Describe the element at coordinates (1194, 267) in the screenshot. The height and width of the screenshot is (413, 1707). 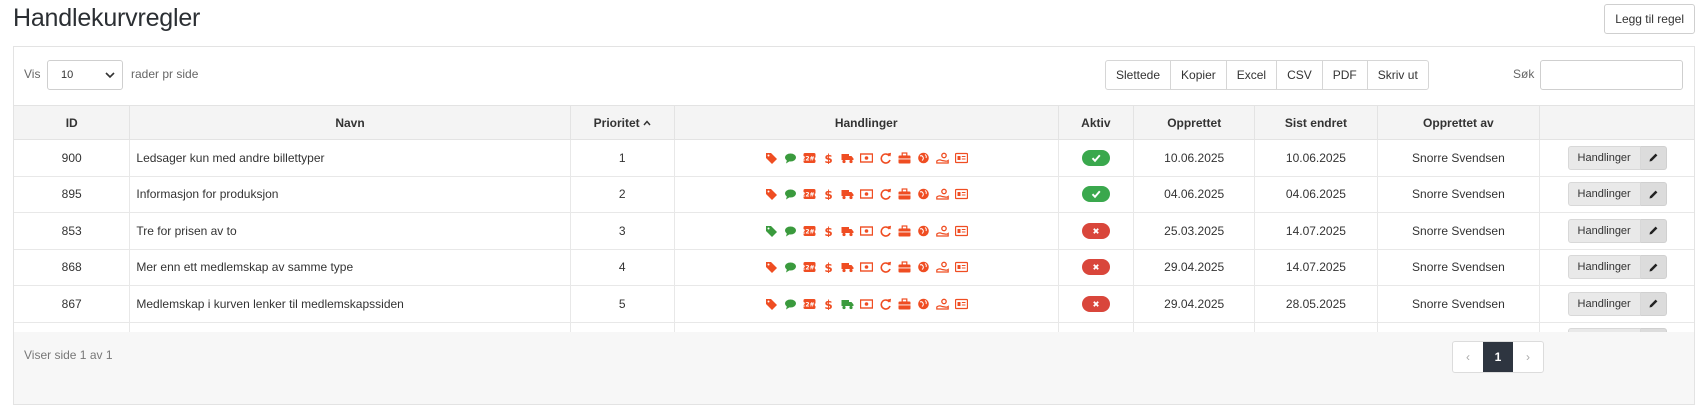
I see `cell-created: 29.04.2025` at that location.